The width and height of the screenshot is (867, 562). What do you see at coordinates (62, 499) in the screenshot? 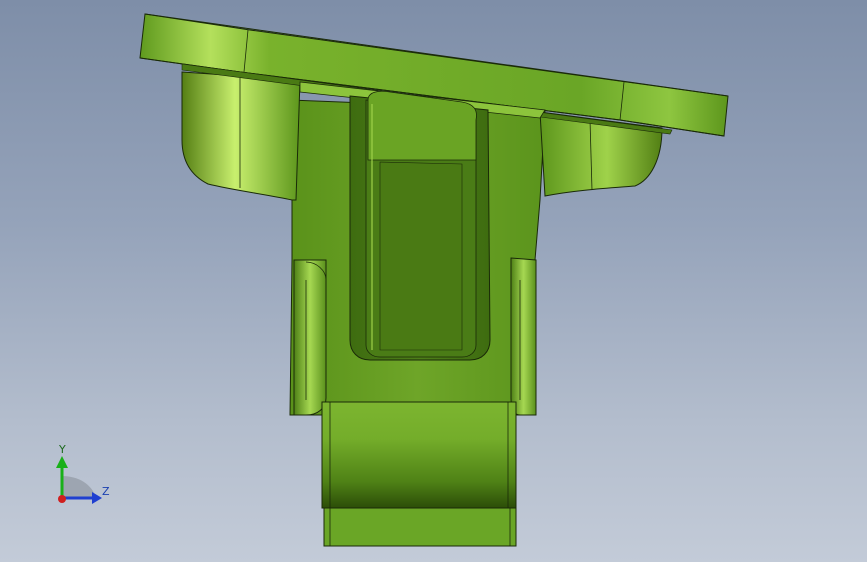
I see `x-axis-dot-icon` at bounding box center [62, 499].